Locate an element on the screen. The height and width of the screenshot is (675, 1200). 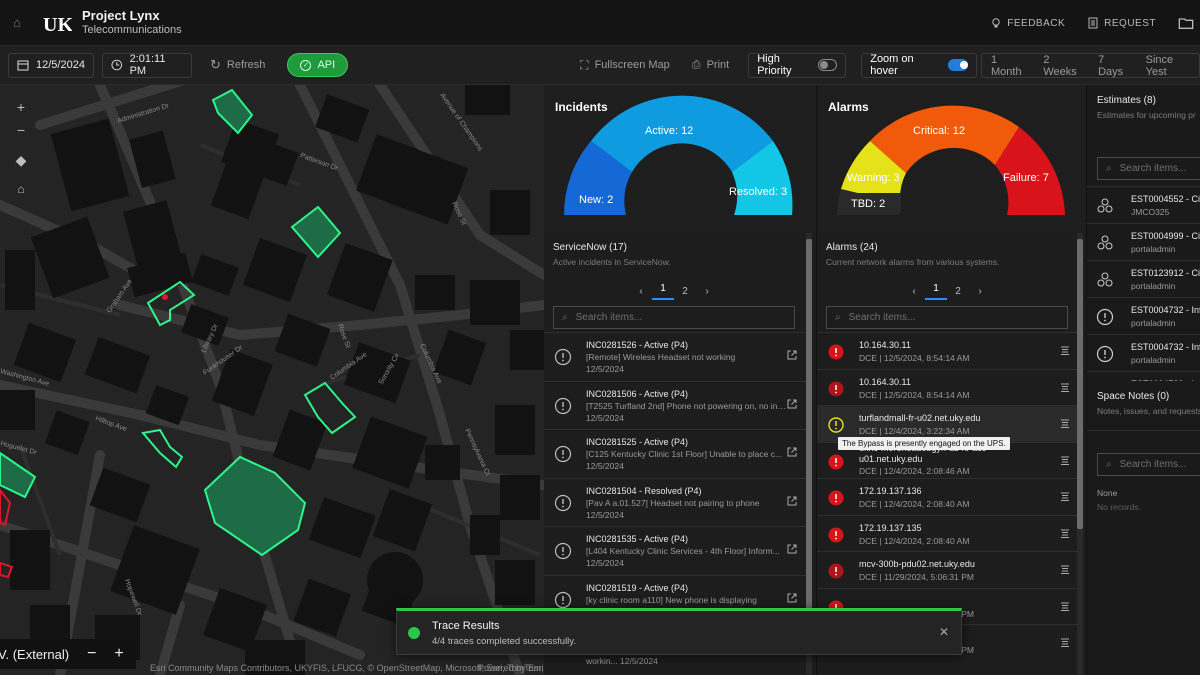
estimate-owner: JMCO325 is located at coordinates (1150, 212).